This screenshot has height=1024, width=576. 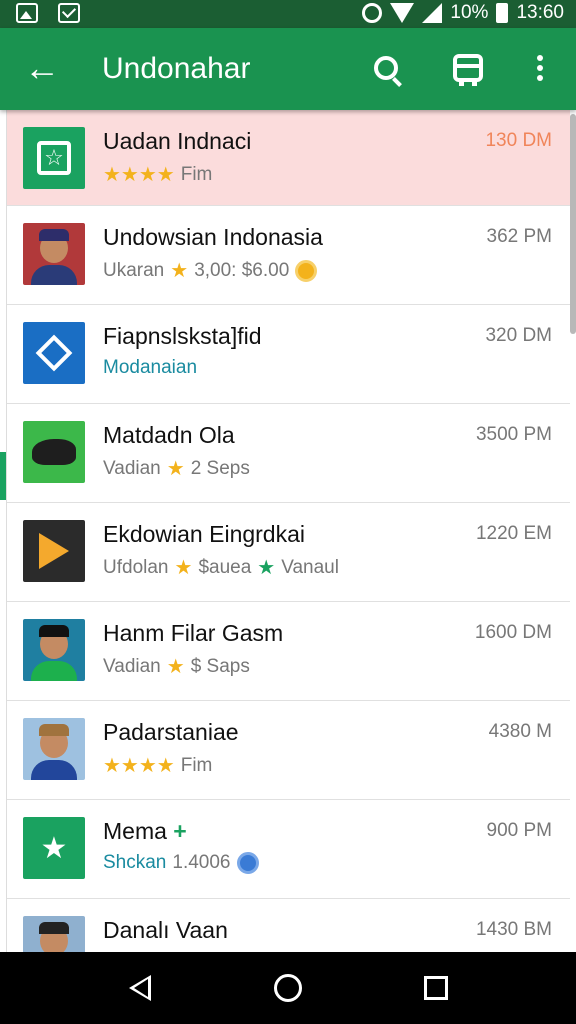 I want to click on item-time: 1220 EM, so click(x=513, y=533).